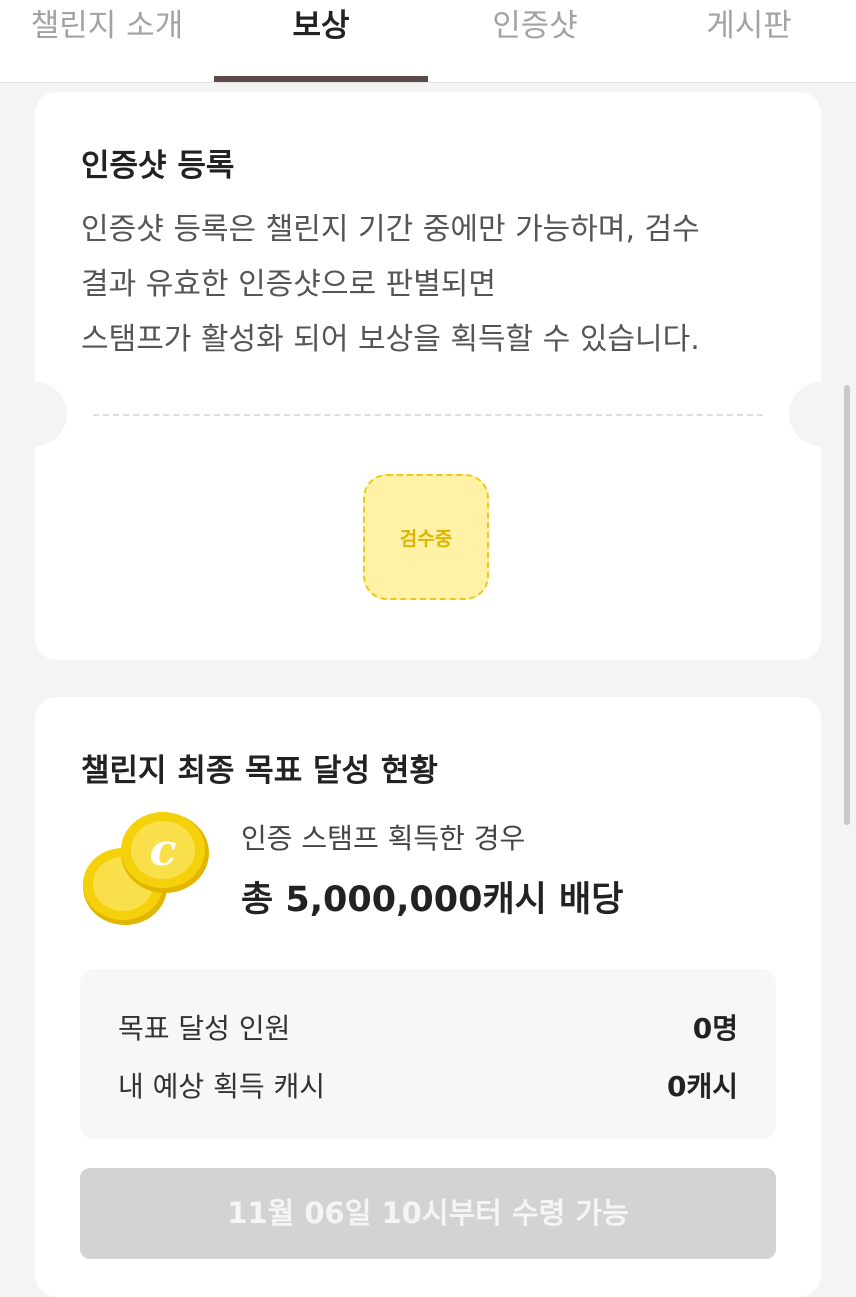  Describe the element at coordinates (383, 838) in the screenshot. I see `reward-condition: 인증 스탬프 획득한 경우` at that location.